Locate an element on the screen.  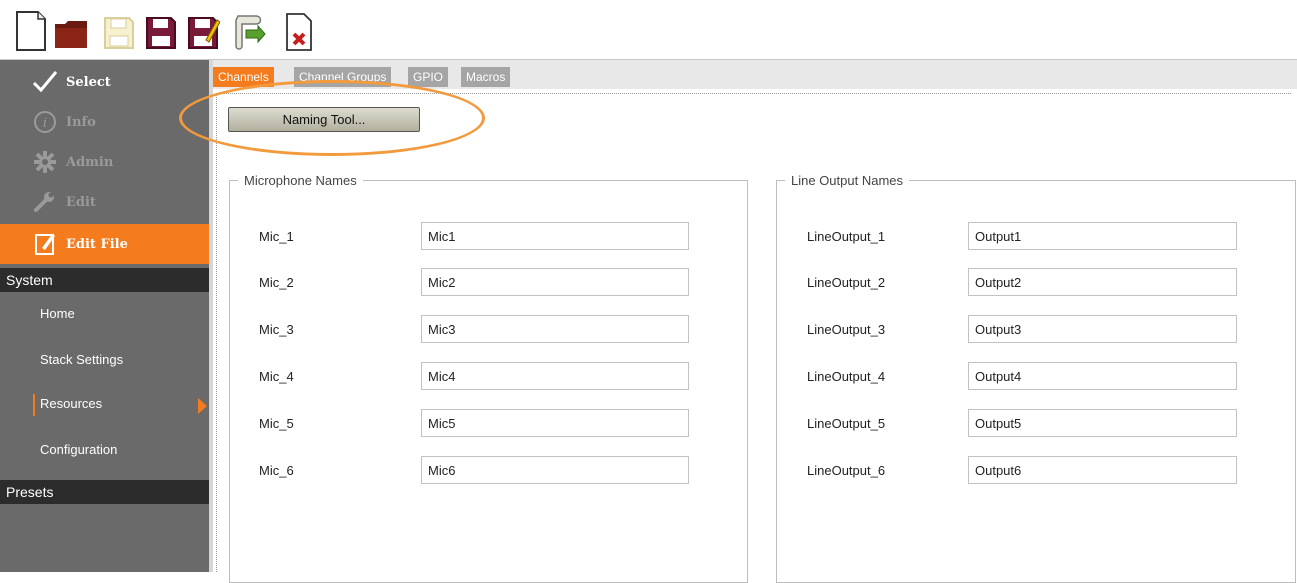
line-output-row: LineOutput_4 is located at coordinates (1036, 376).